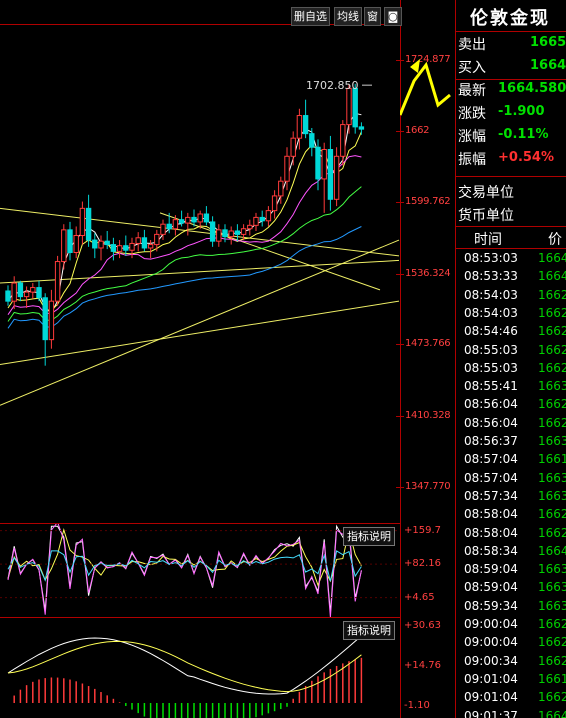 The height and width of the screenshot is (718, 566). What do you see at coordinates (512, 388) in the screenshot?
I see `tick-row: 08:55:41 1663` at bounding box center [512, 388].